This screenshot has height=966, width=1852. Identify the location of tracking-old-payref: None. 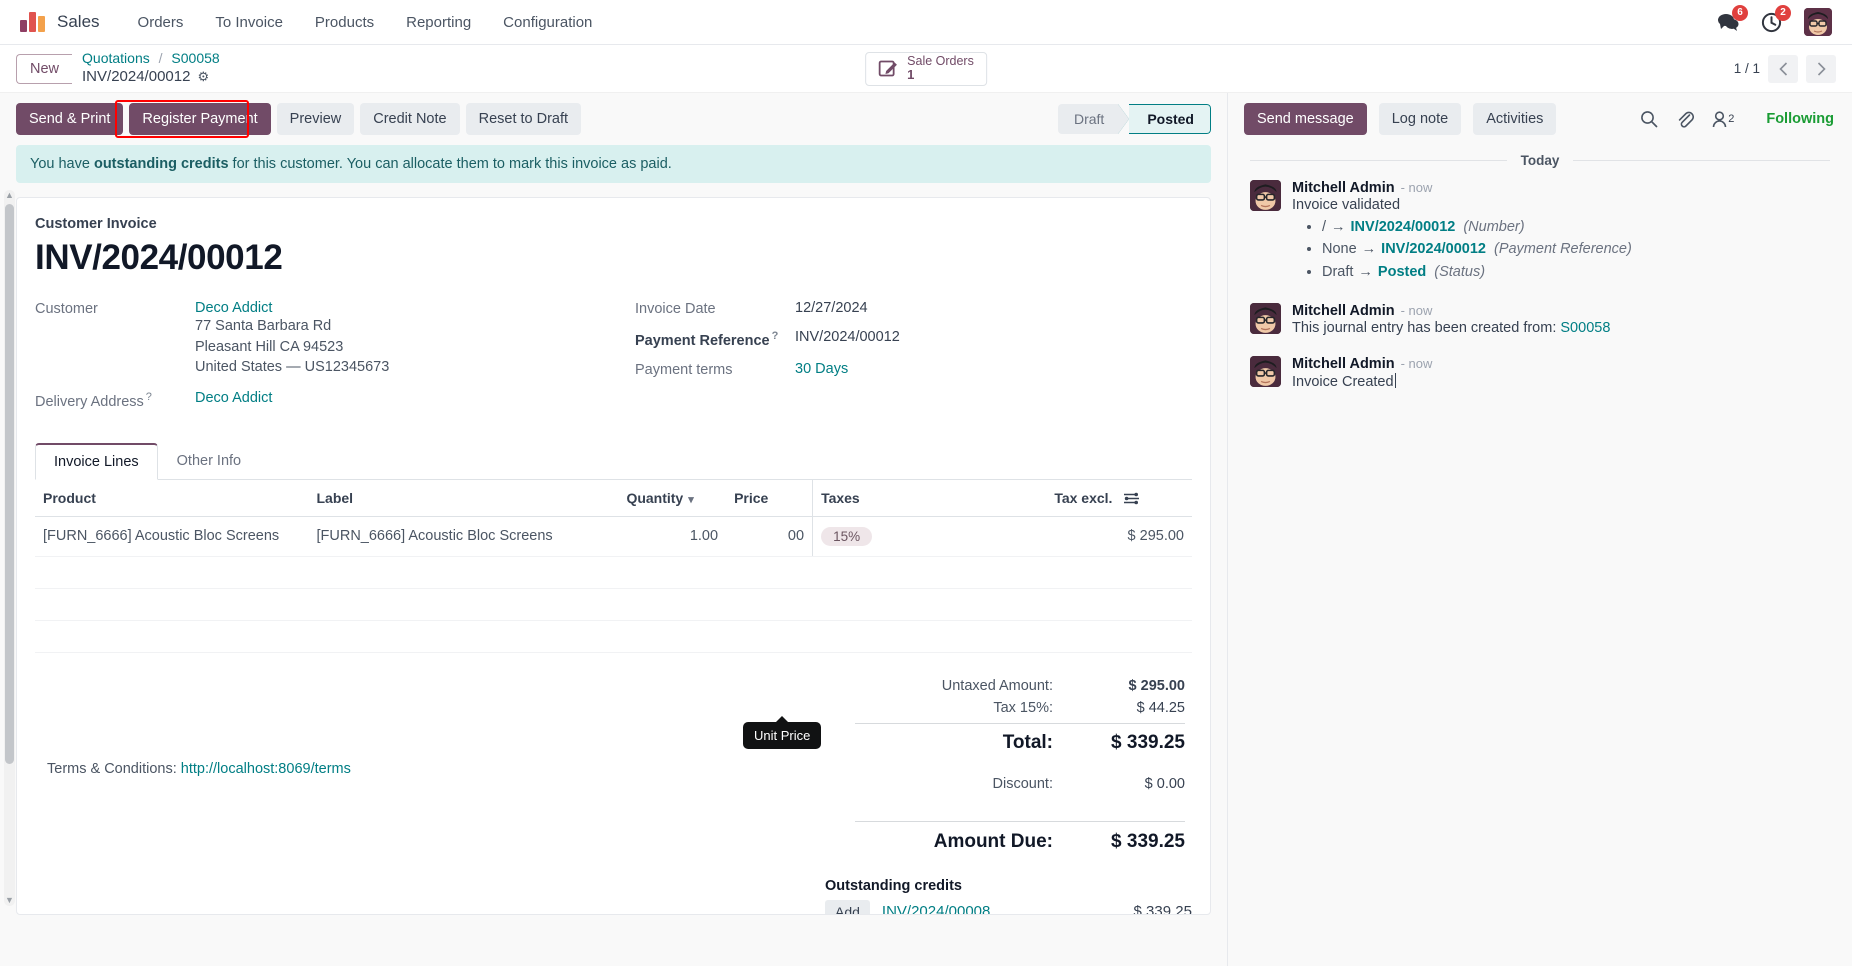
(1339, 249).